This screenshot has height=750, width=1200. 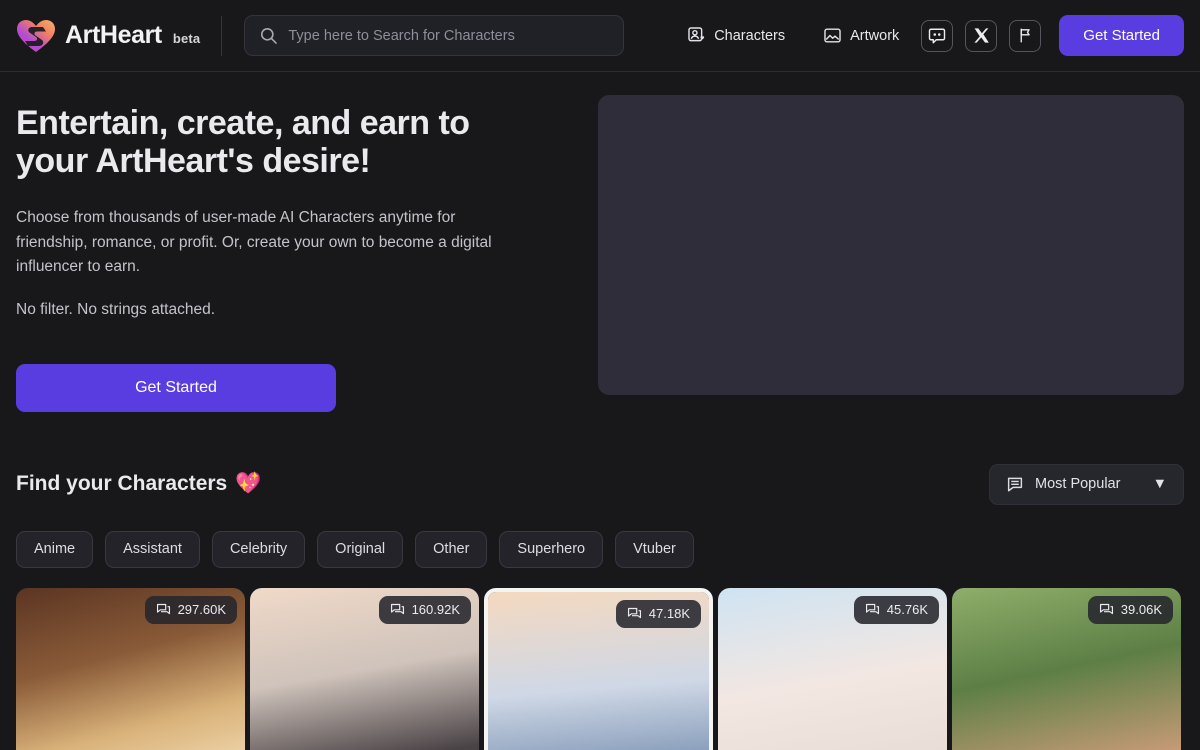 I want to click on sparkling-heart-icon: 💖, so click(x=248, y=484).